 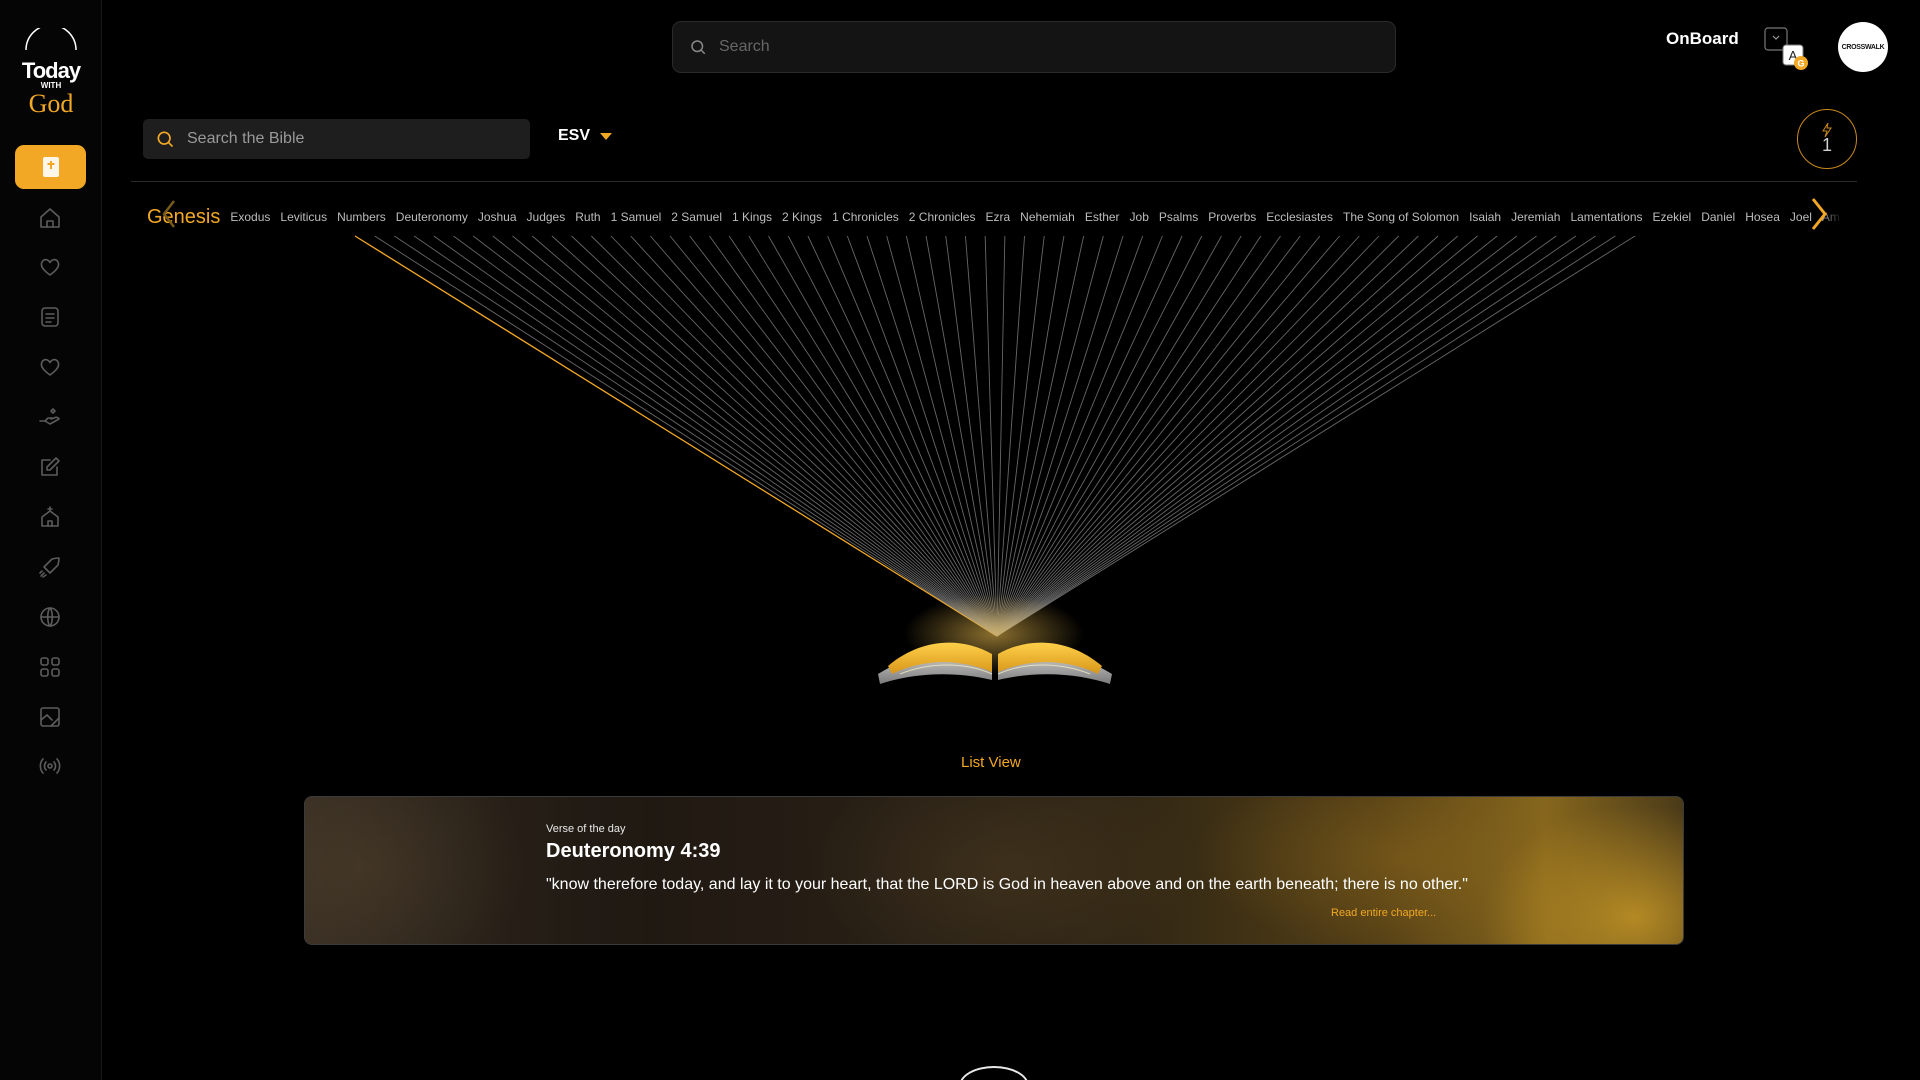 I want to click on book-tab: Proverbs, so click(x=1232, y=217).